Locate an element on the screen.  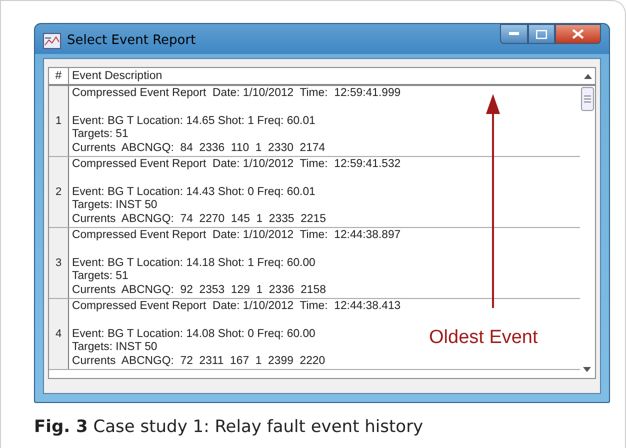
maximize-button is located at coordinates (541, 34).